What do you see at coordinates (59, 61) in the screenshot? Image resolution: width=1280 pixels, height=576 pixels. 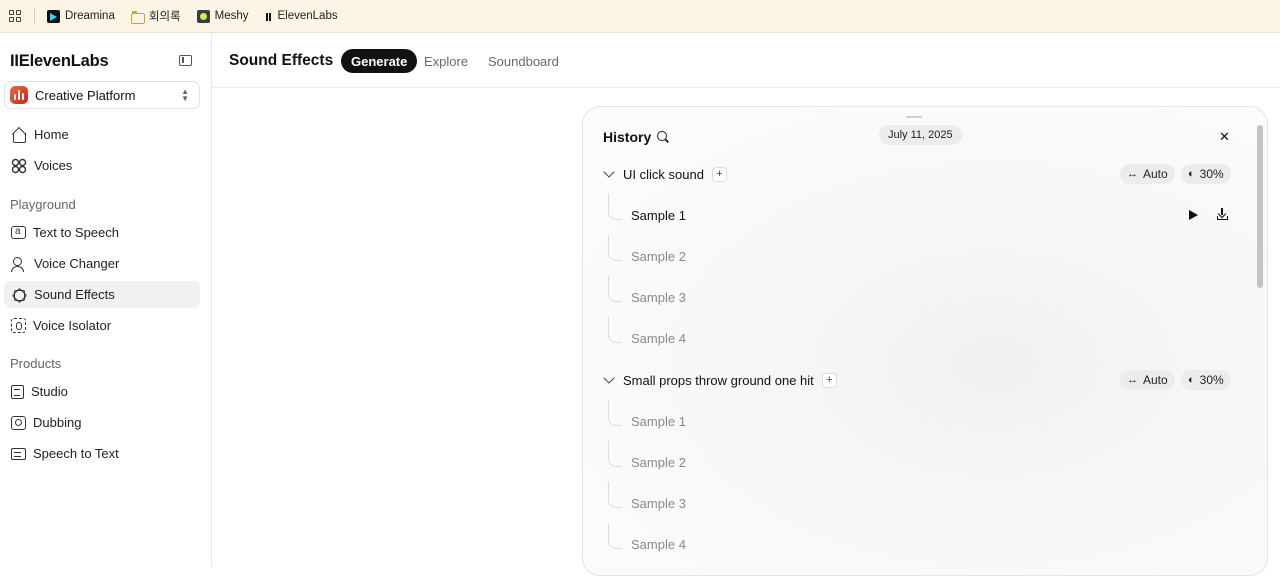 I see `logo: IIElevenLabs` at bounding box center [59, 61].